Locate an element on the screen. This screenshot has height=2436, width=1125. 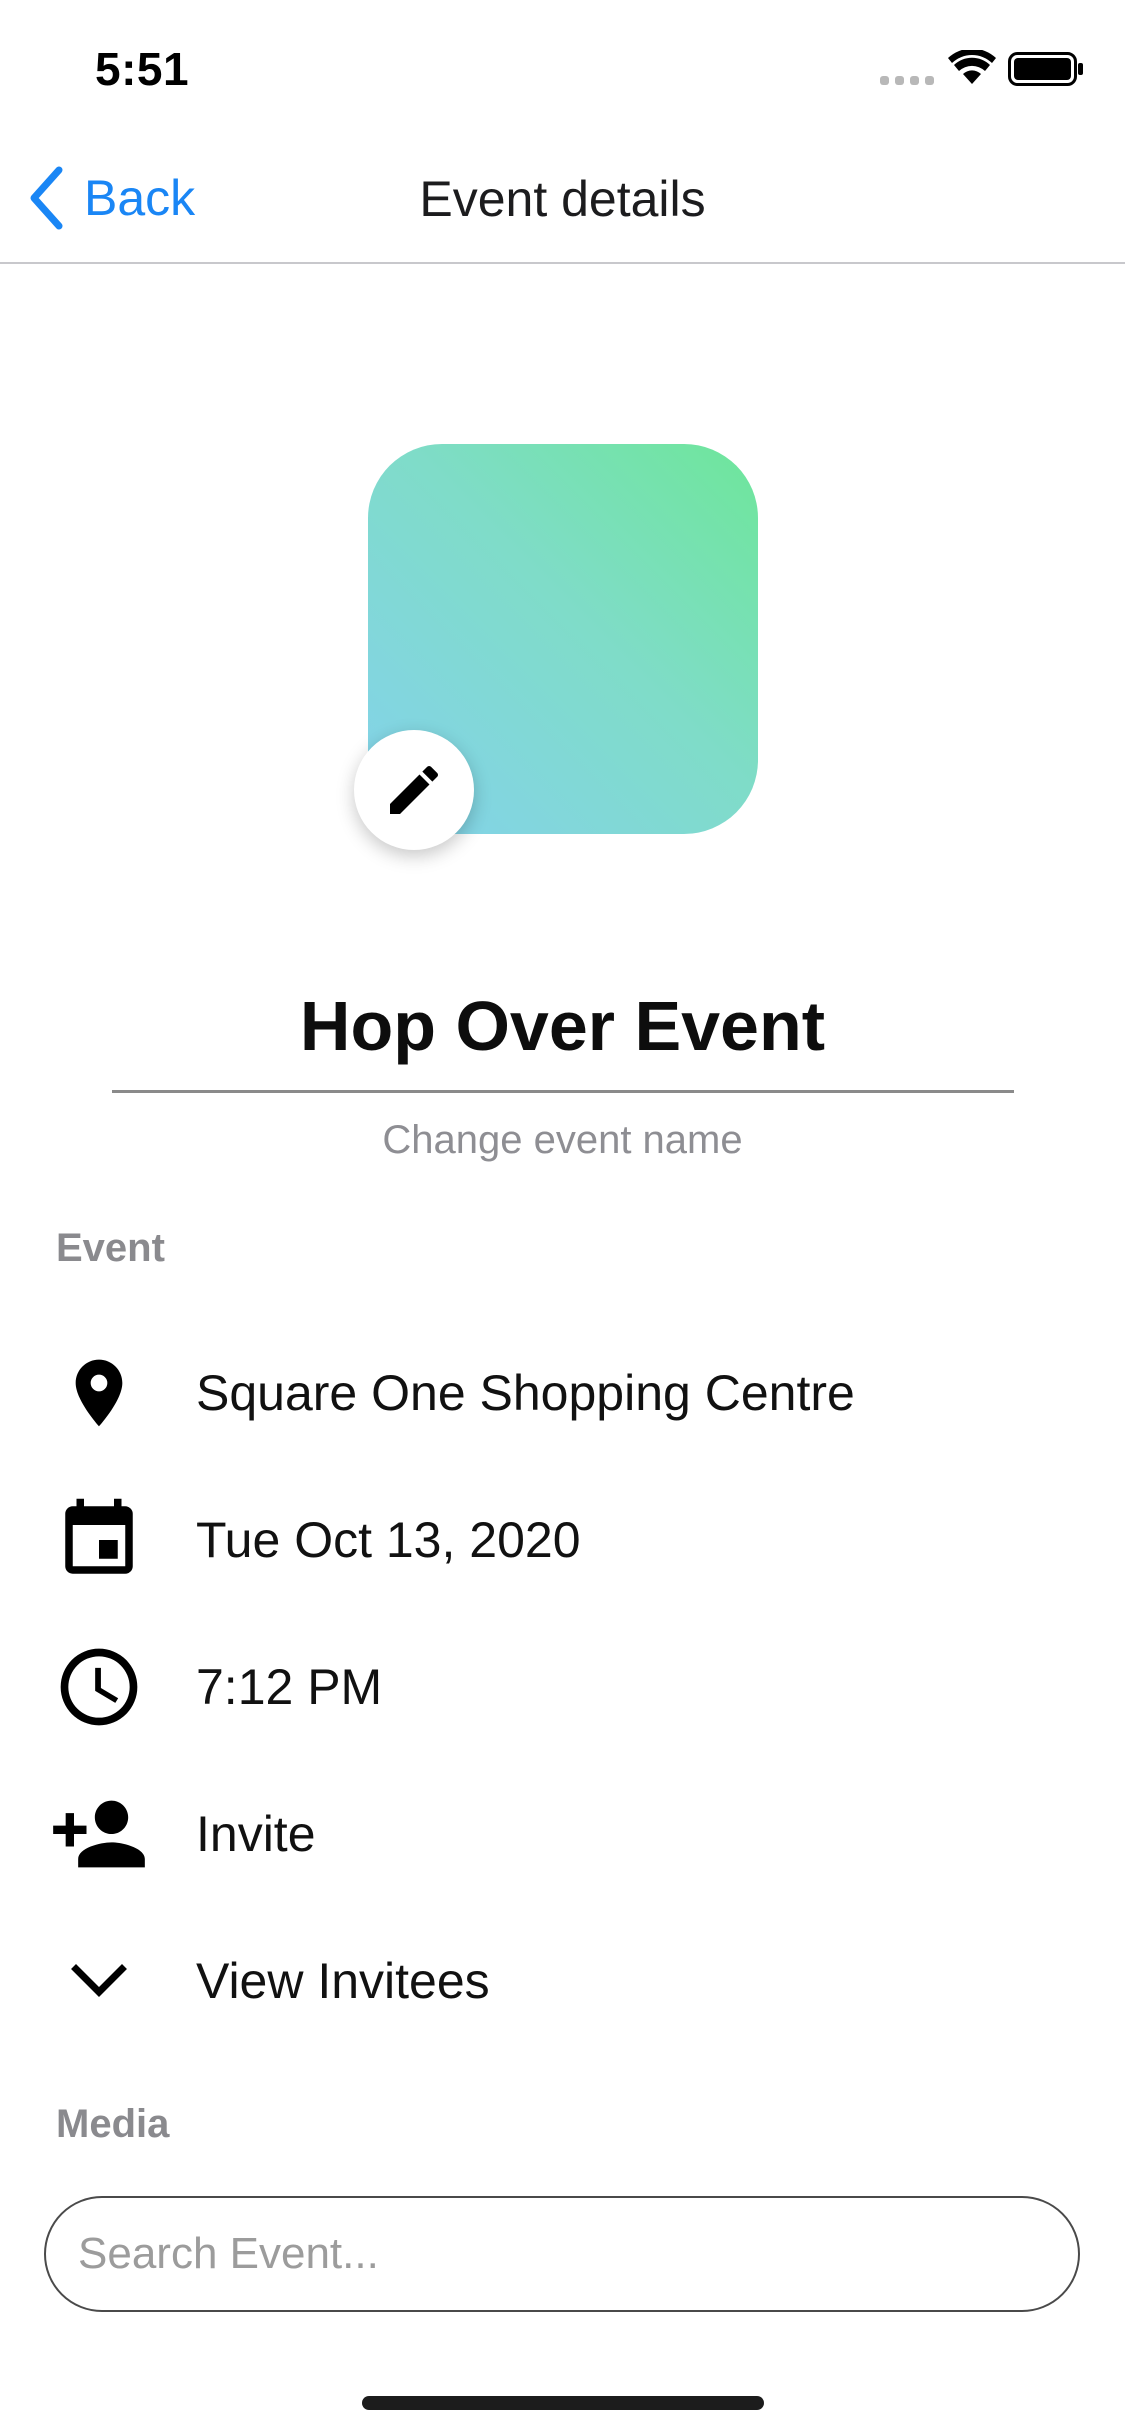
event-time: 7:12 PM is located at coordinates (289, 1687).